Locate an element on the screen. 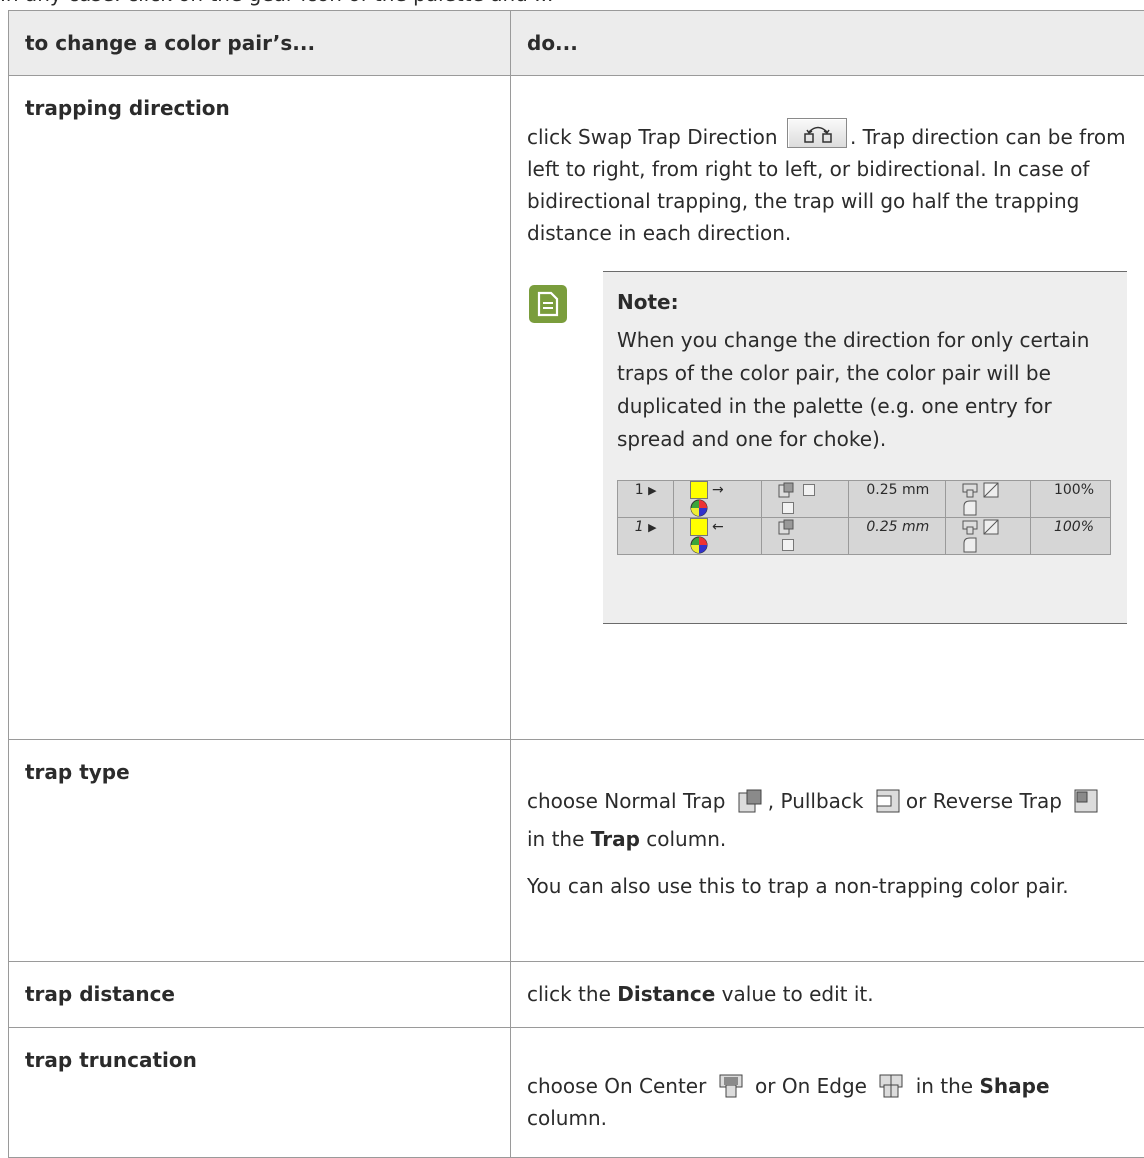  distance-text-end: value to edit it. is located at coordinates (798, 994).